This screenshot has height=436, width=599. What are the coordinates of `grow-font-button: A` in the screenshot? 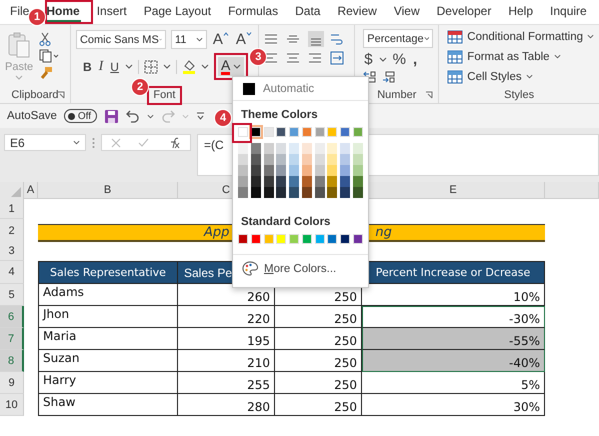 It's located at (221, 39).